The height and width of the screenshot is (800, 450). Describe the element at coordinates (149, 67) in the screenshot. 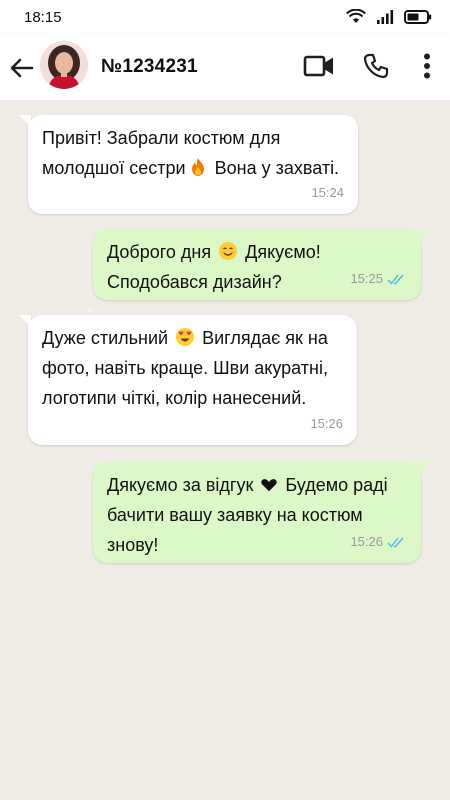

I see `contact-name: №1234231` at that location.